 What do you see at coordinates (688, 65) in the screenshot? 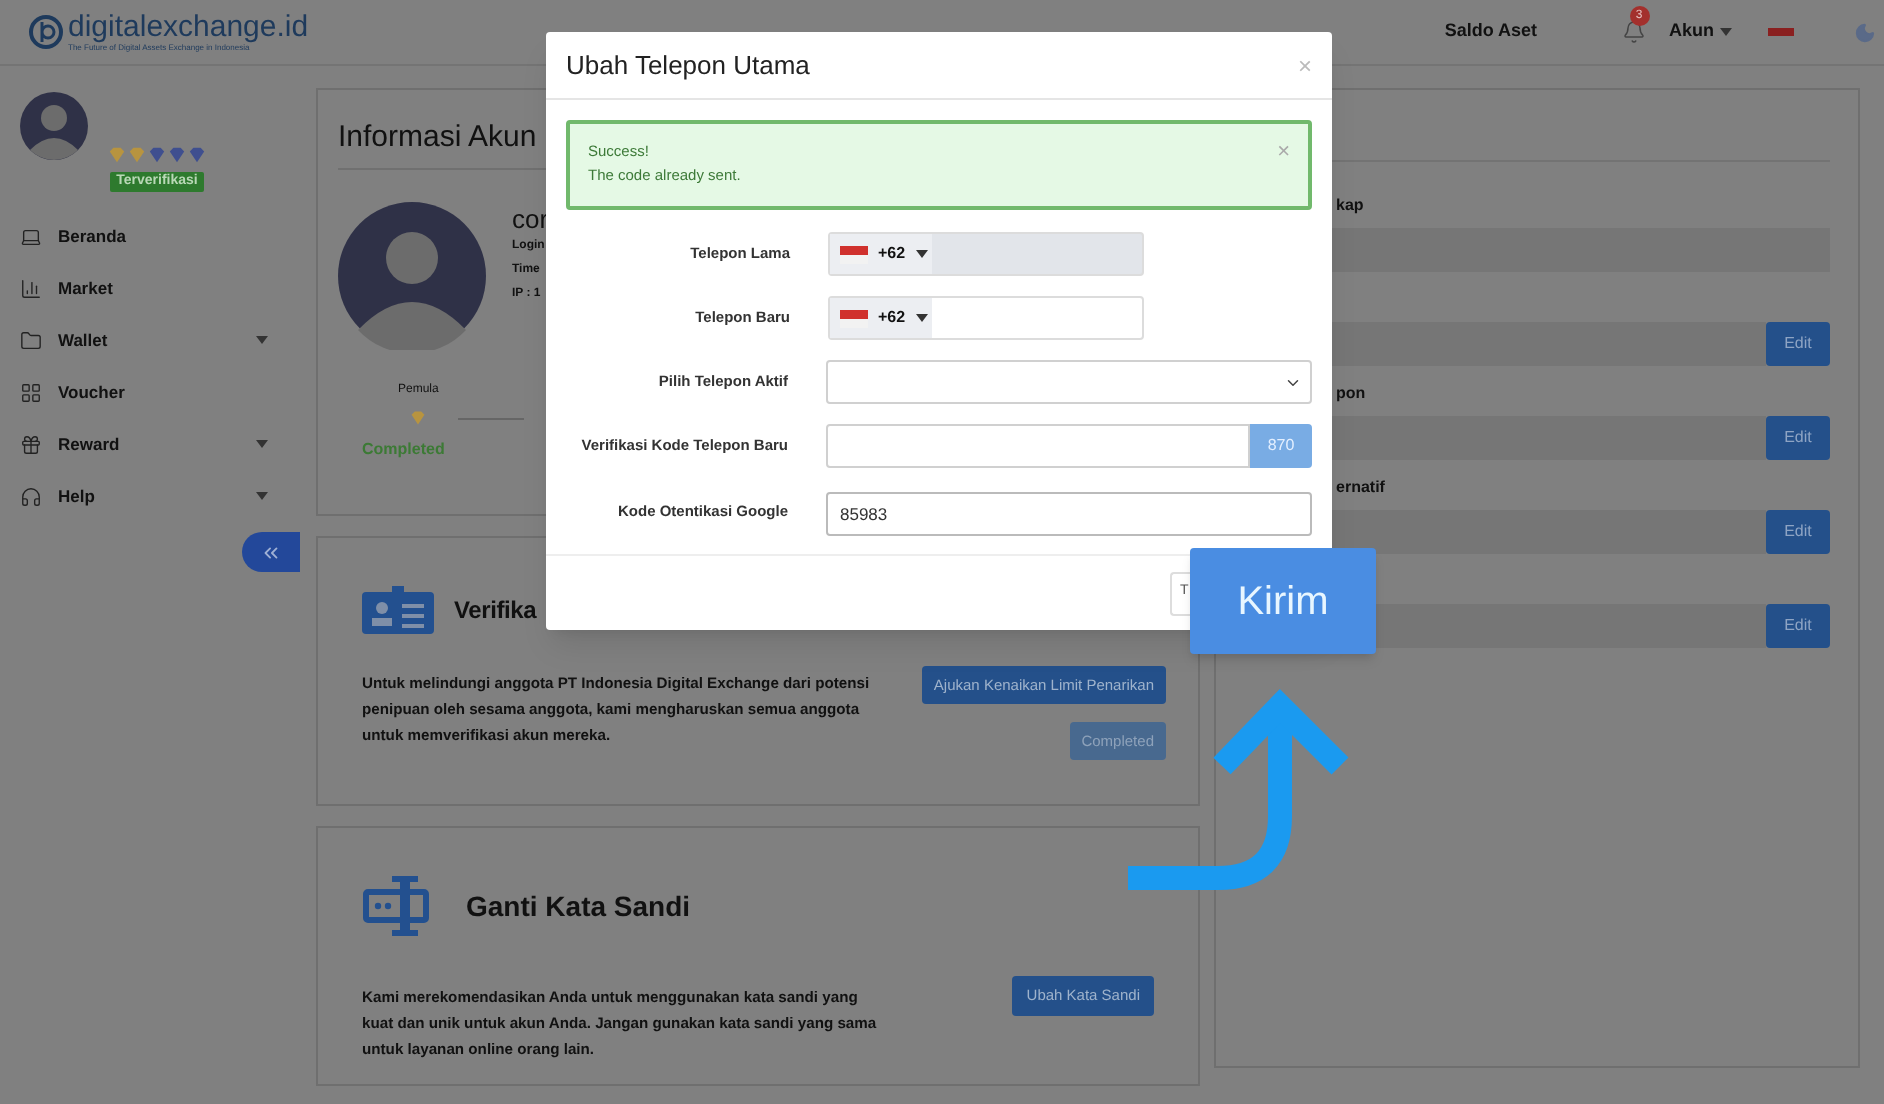
I see `modal-title: Ubah Telepon Utama` at bounding box center [688, 65].